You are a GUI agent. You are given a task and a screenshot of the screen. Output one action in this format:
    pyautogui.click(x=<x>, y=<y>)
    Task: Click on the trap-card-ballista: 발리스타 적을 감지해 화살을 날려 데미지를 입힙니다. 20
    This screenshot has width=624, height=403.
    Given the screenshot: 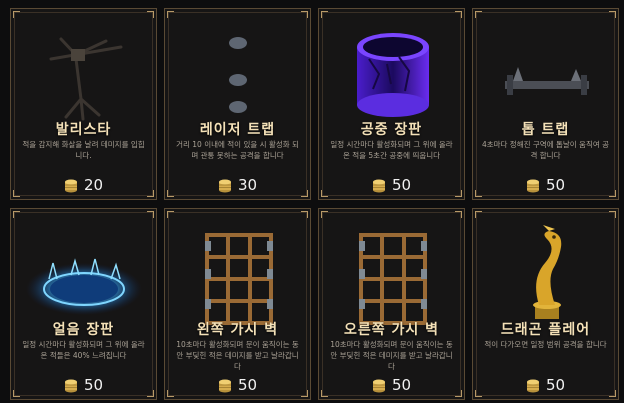 What is the action you would take?
    pyautogui.click(x=83, y=104)
    